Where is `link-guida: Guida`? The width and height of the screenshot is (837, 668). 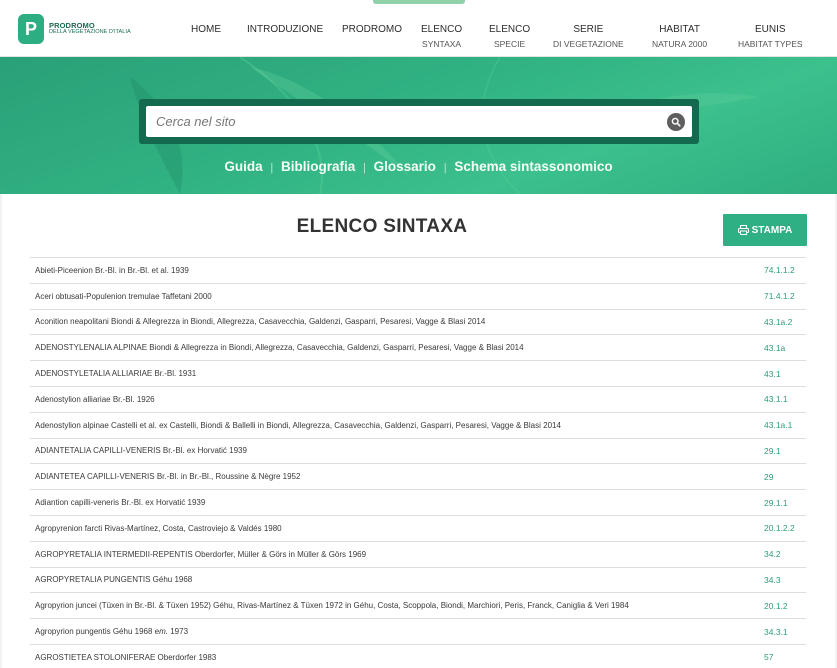
link-guida: Guida is located at coordinates (243, 166).